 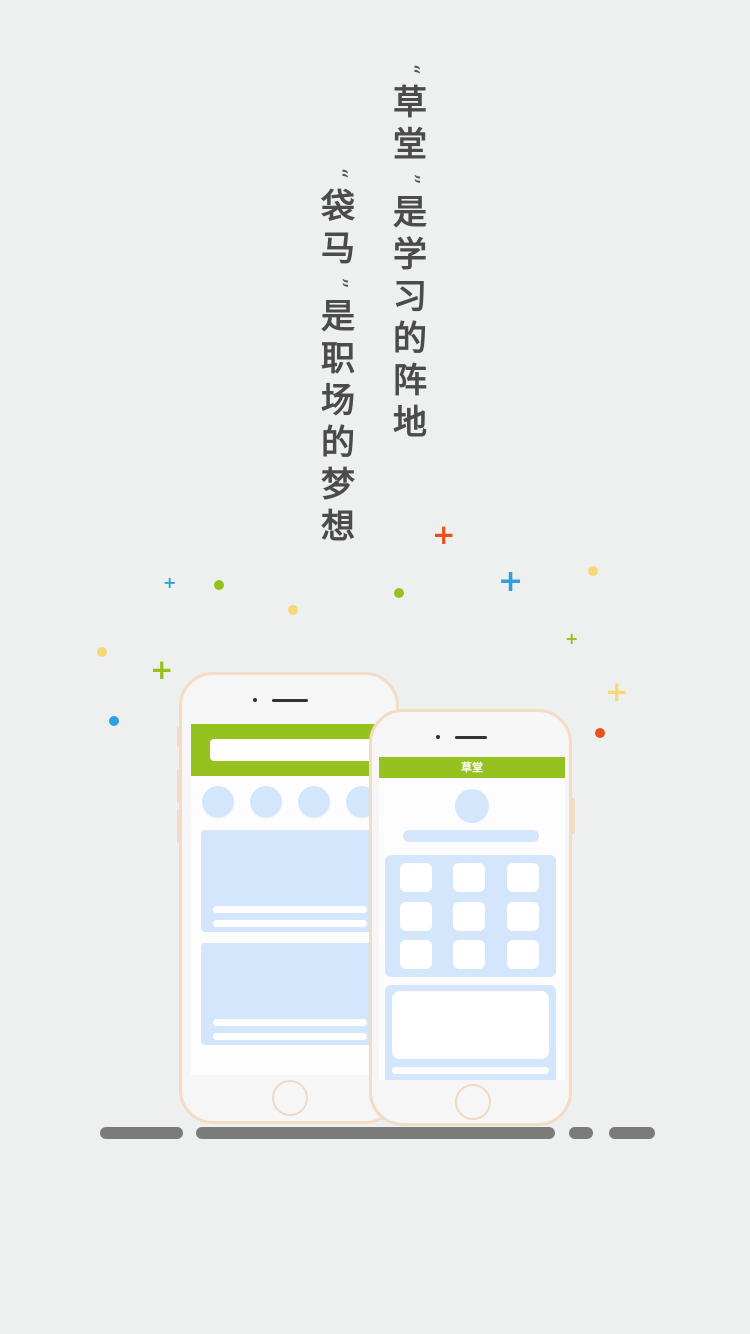 What do you see at coordinates (410, 103) in the screenshot?
I see `slogan-char: 草` at bounding box center [410, 103].